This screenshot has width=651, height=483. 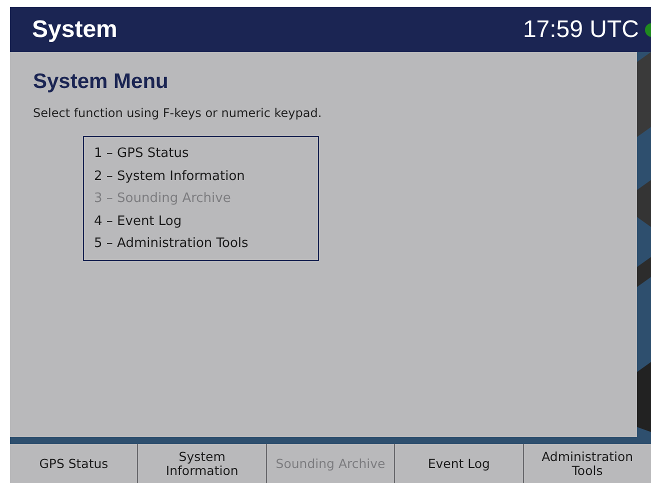 What do you see at coordinates (206, 154) in the screenshot?
I see `menu-item: 1 – GPS Status` at bounding box center [206, 154].